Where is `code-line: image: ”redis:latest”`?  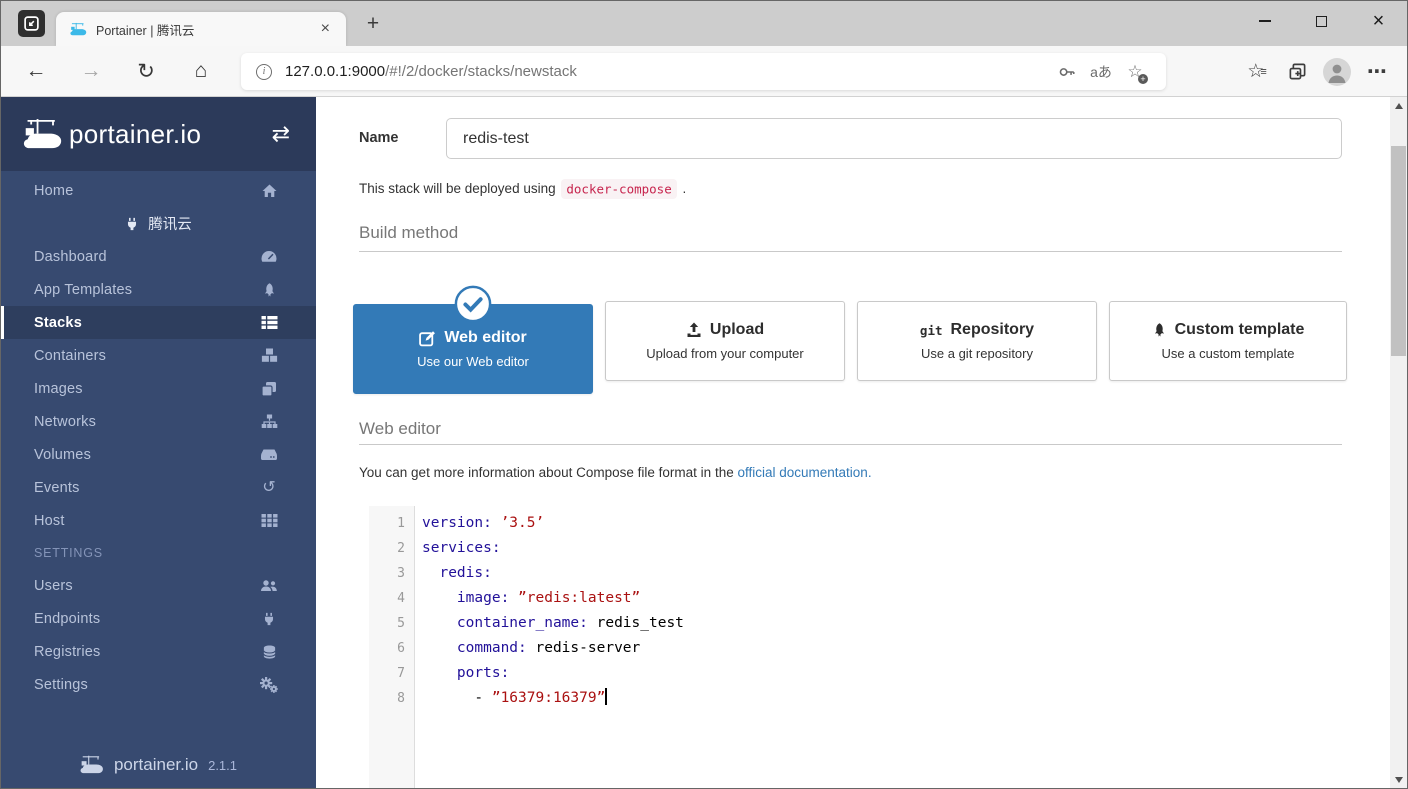
code-line: image: ”redis:latest” is located at coordinates (878, 598).